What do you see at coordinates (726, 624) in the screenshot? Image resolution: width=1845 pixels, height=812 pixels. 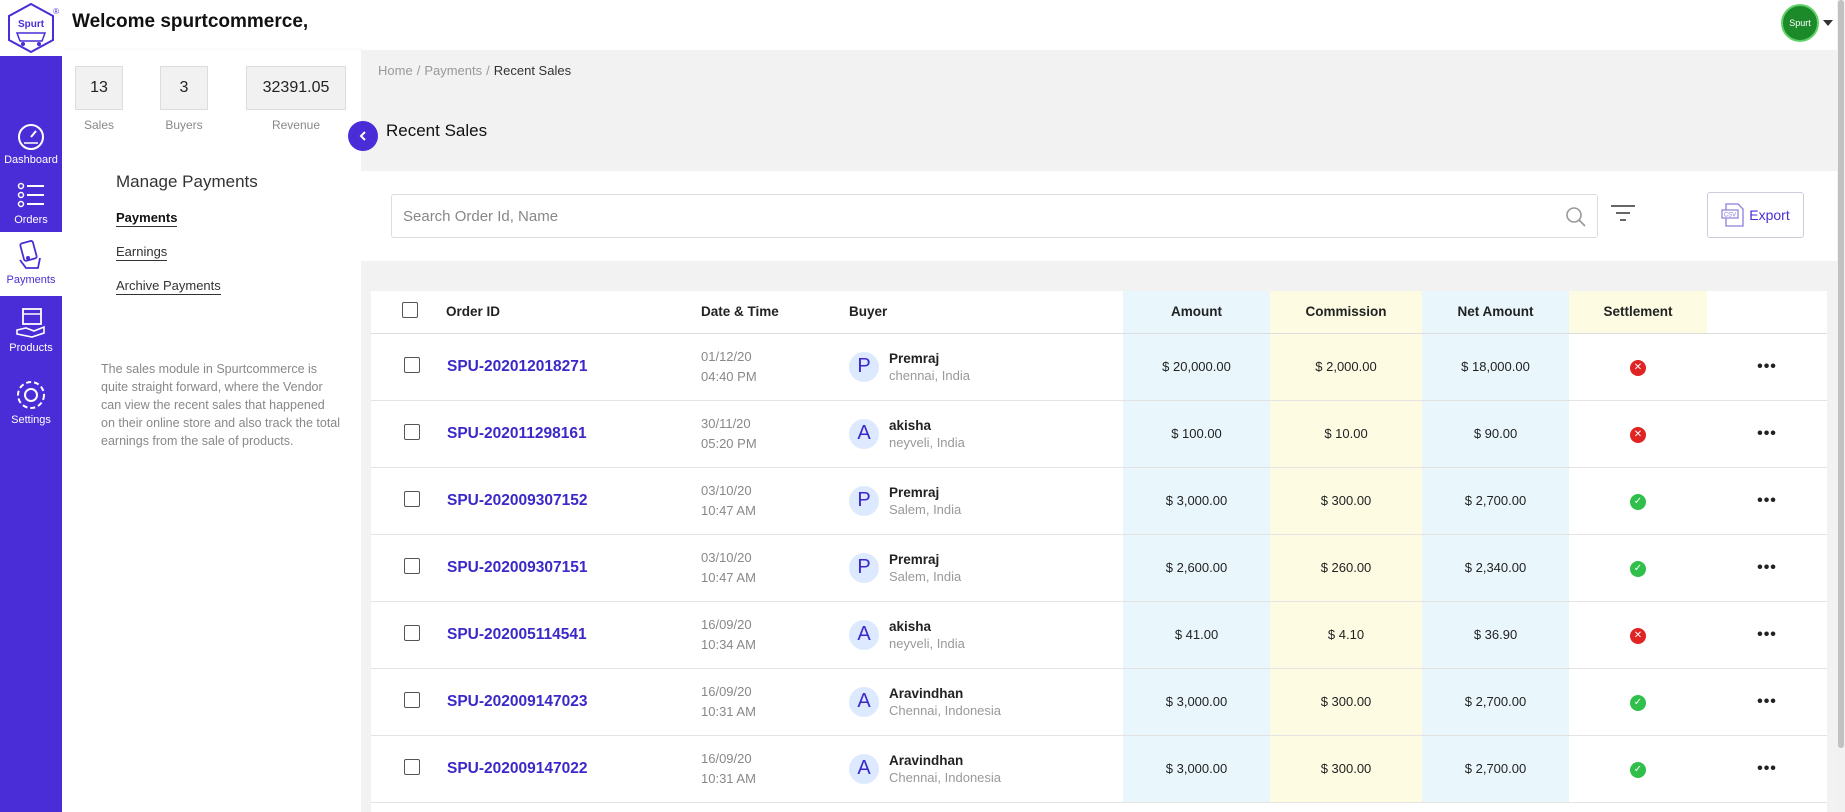 I see `order-date: 16/09/20` at bounding box center [726, 624].